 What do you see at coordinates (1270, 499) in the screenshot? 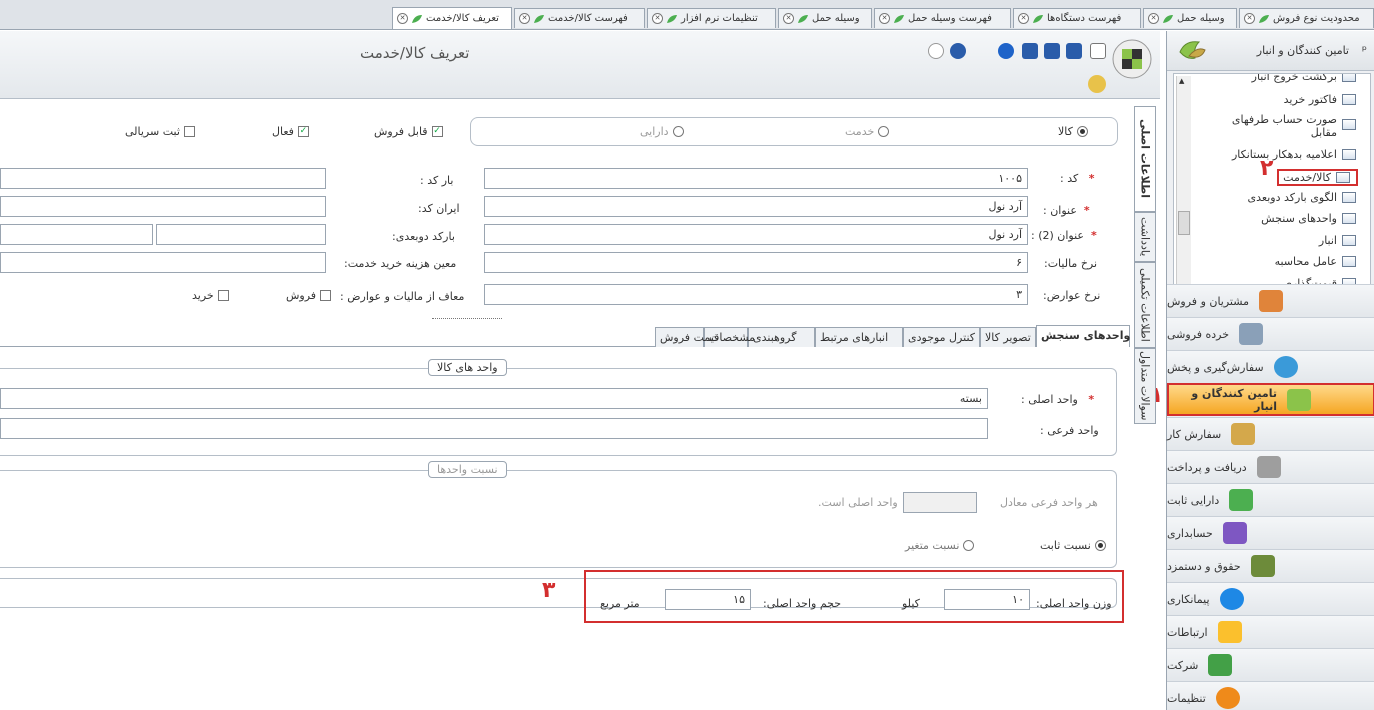
I see `module-fixed-assets: دارایی ثابت` at bounding box center [1270, 499].